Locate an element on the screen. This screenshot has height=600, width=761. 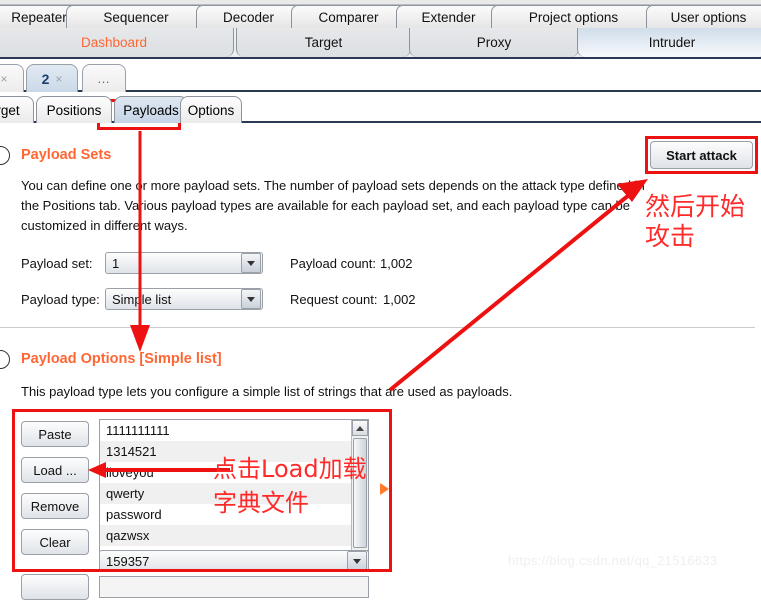
payload-options-title: Payload Options [Simple list] is located at coordinates (121, 359).